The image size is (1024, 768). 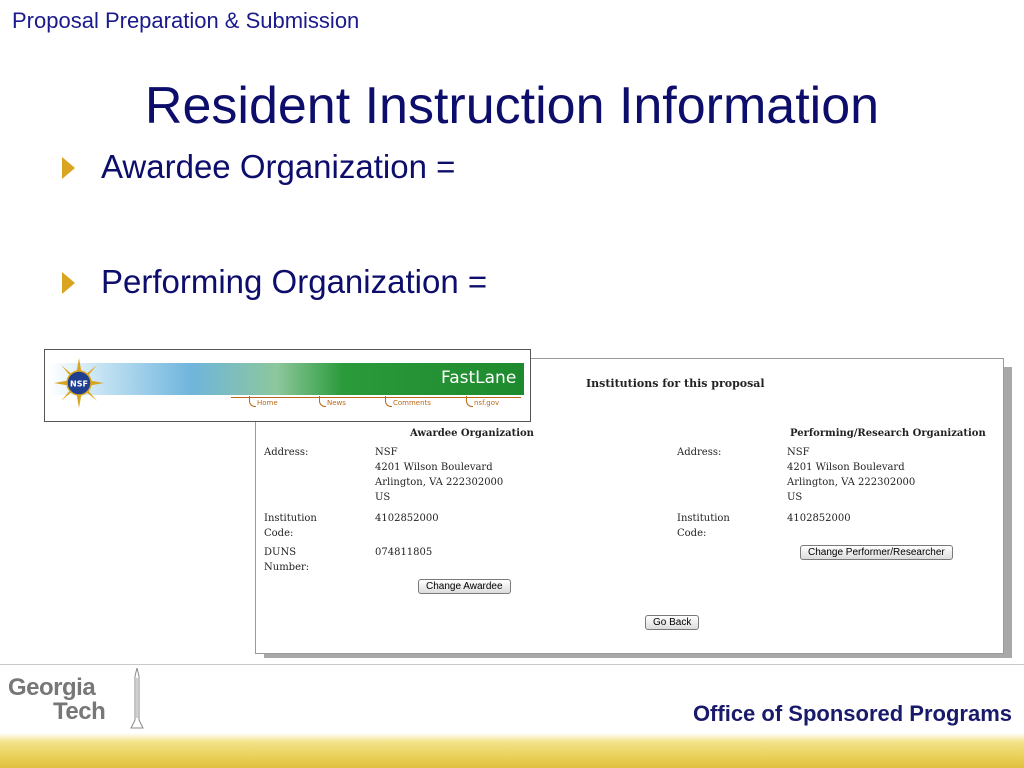 I want to click on footer-band, so click(x=512, y=750).